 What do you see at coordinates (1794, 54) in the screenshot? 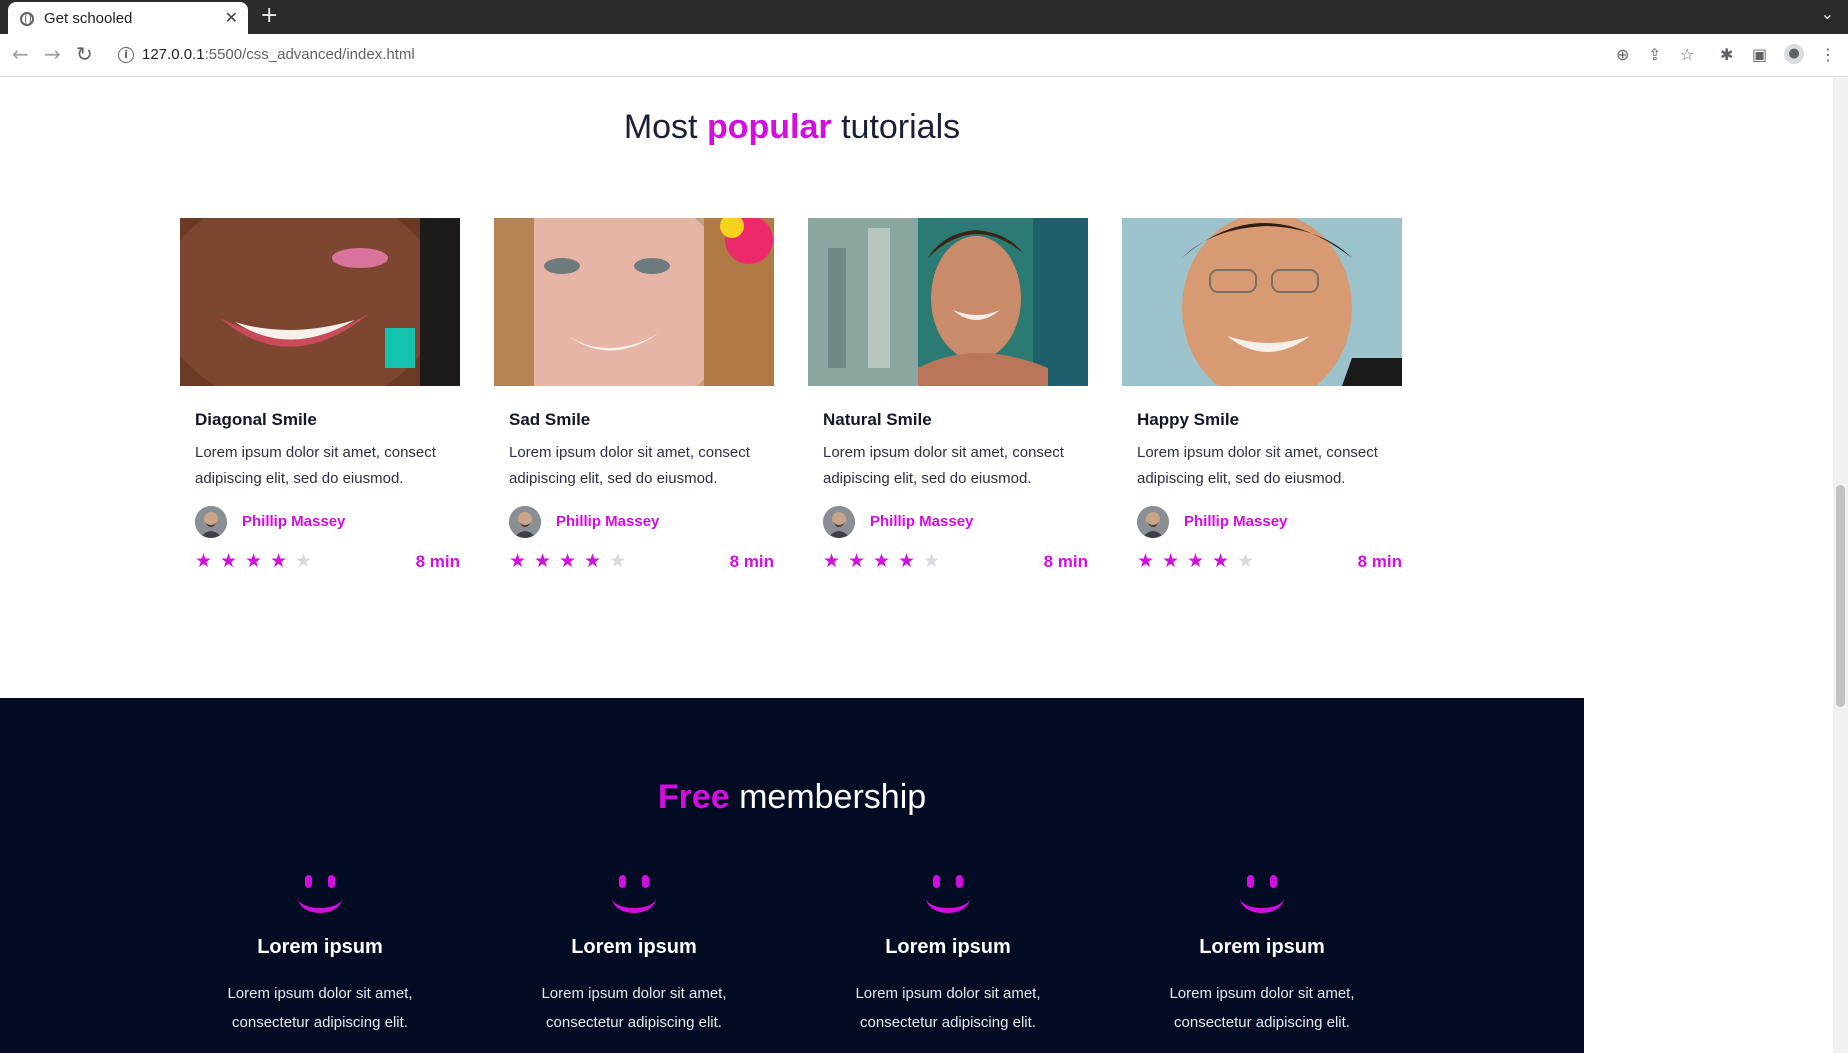
I see `profile-icon: ●` at bounding box center [1794, 54].